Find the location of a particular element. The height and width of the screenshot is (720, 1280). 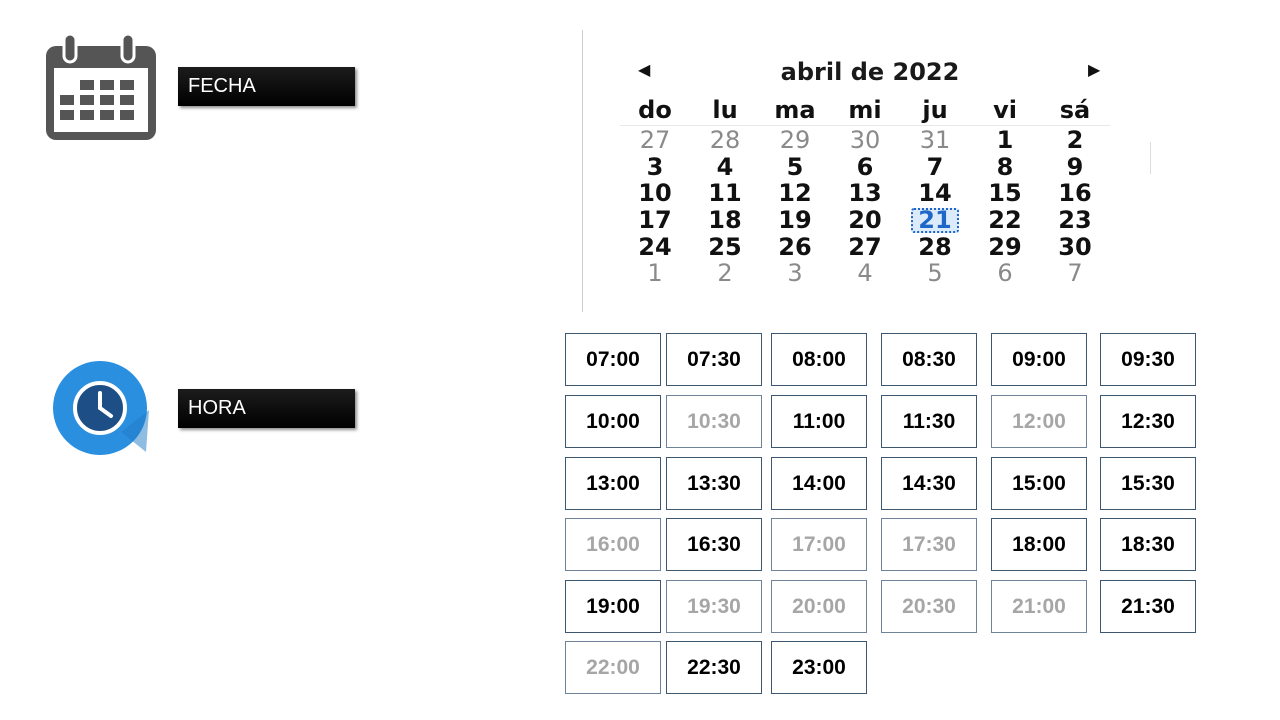

calendar-day: 13 is located at coordinates (865, 193).